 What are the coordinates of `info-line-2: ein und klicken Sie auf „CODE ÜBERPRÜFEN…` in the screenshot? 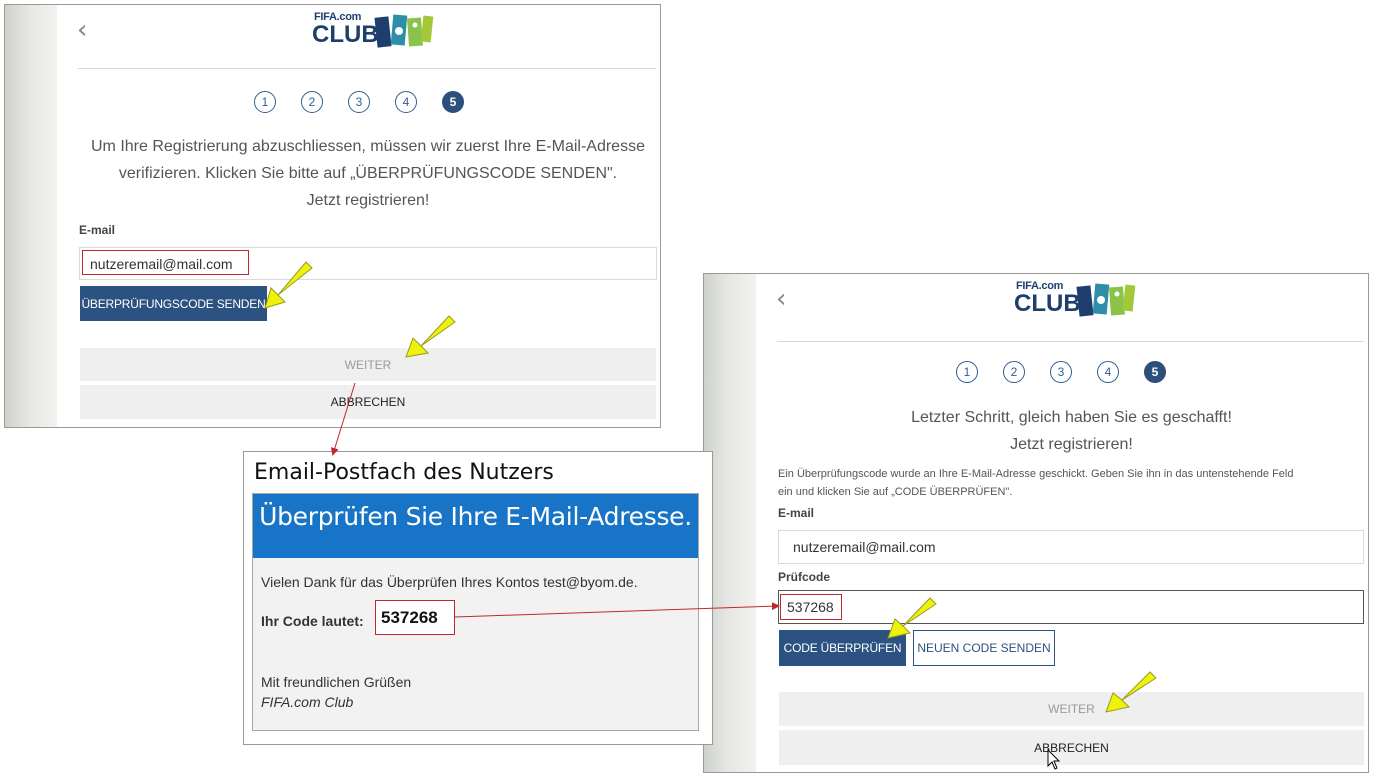 It's located at (895, 492).